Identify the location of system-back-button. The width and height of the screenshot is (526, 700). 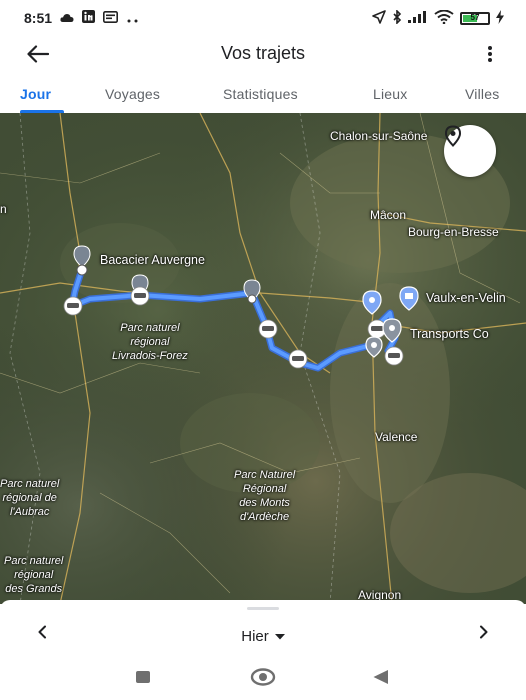
(381, 679).